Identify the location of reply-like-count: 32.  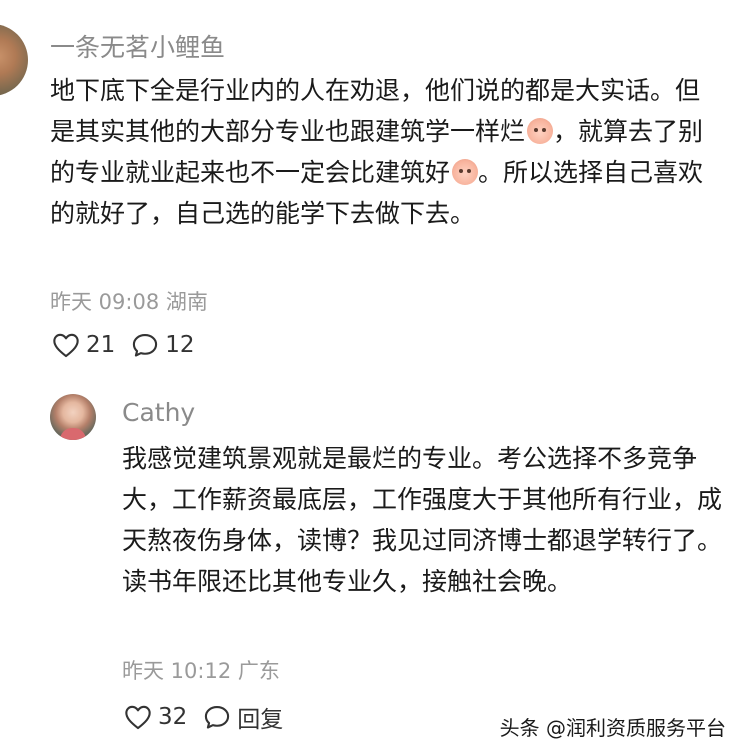
(173, 717).